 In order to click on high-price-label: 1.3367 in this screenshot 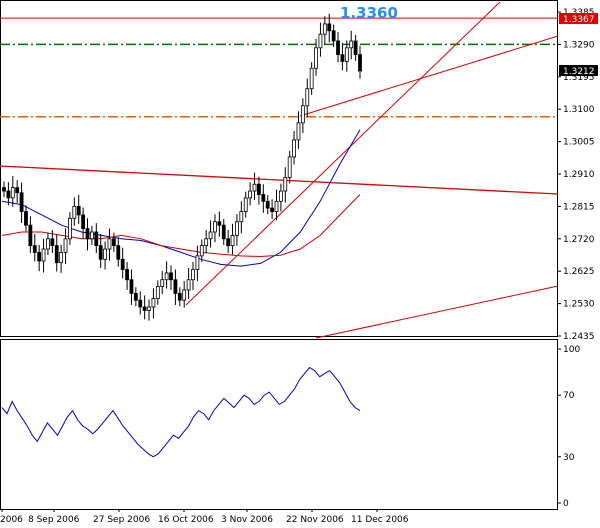, I will do `click(579, 20)`.